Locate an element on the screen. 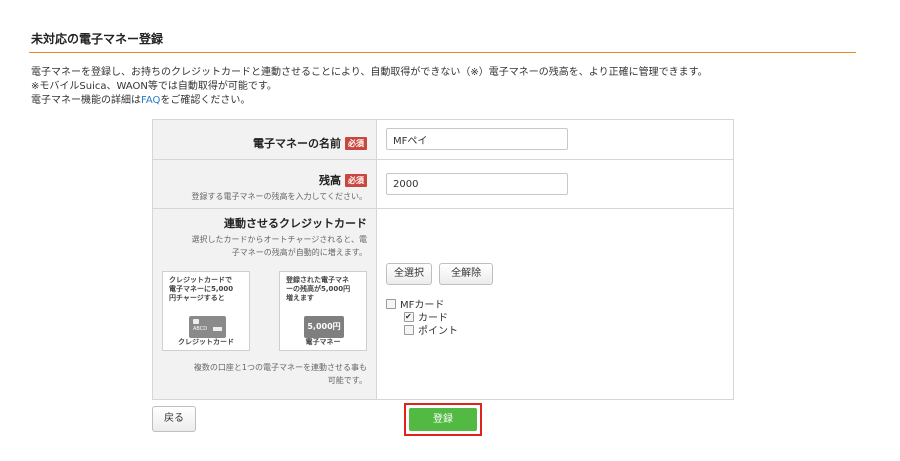 The height and width of the screenshot is (461, 900). flow-caption: 電子マネー is located at coordinates (323, 342).